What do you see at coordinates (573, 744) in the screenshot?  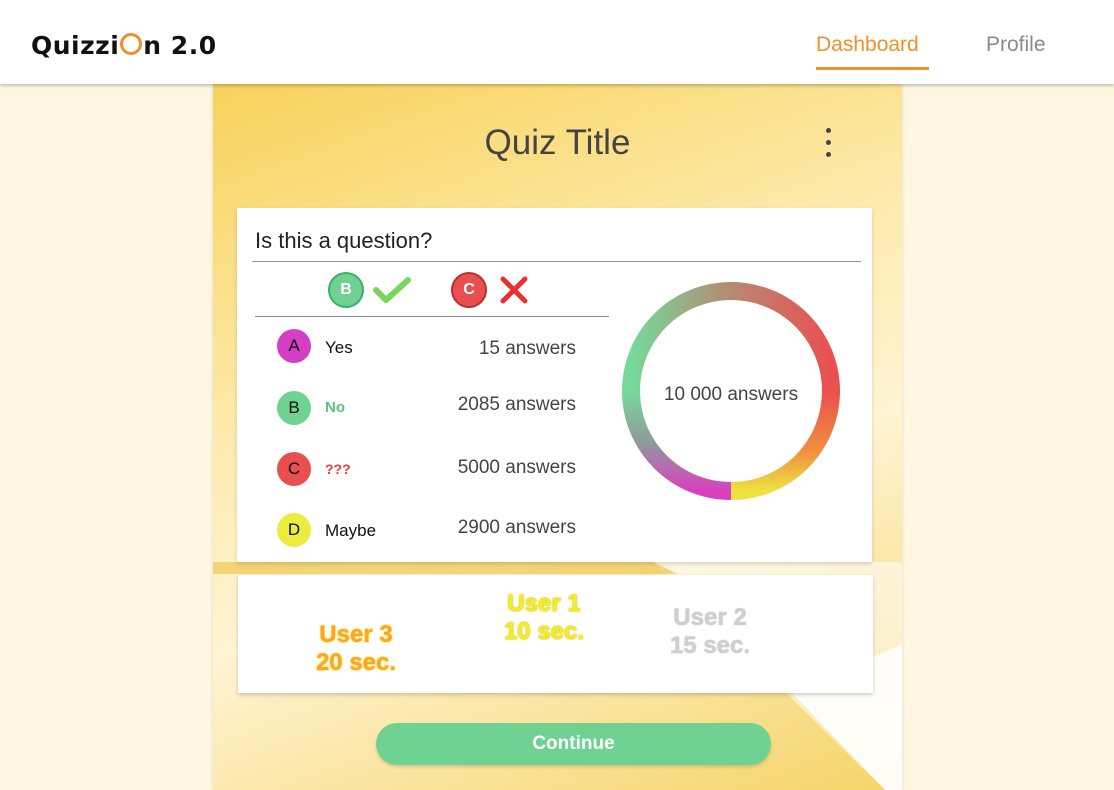 I see `continue-button: Continue` at bounding box center [573, 744].